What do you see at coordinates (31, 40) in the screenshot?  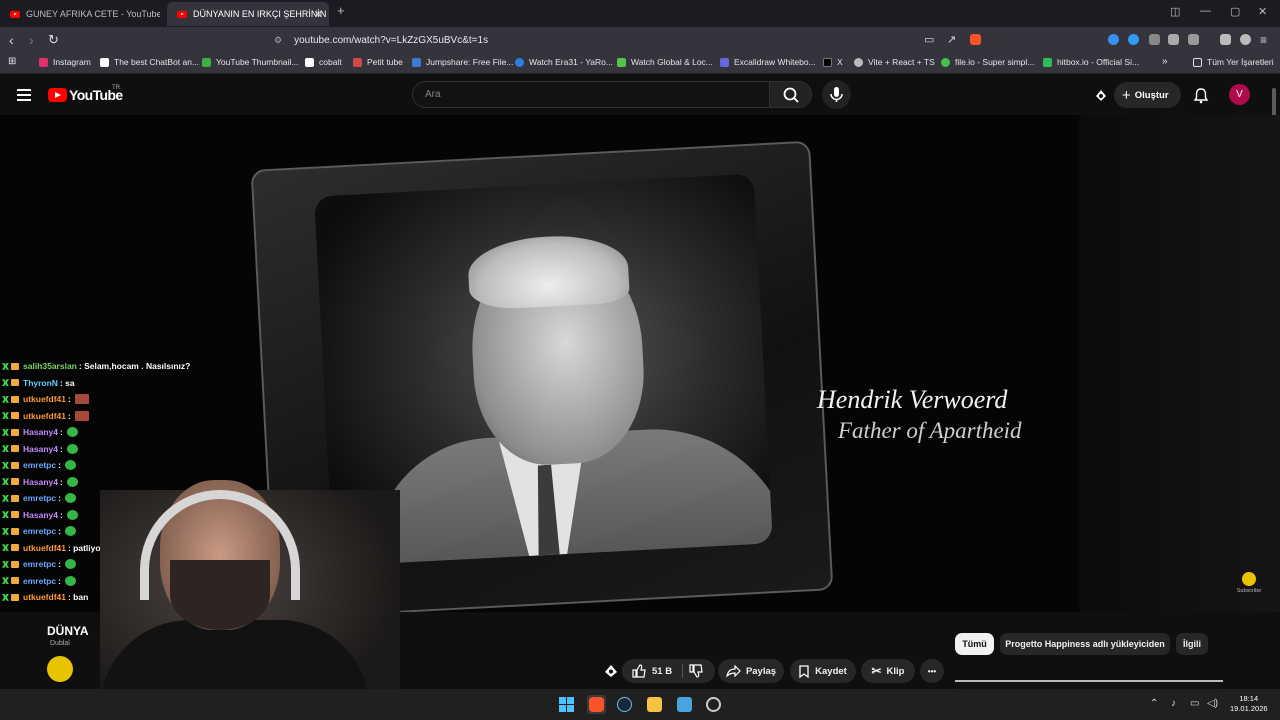 I see `forward-icon: ›` at bounding box center [31, 40].